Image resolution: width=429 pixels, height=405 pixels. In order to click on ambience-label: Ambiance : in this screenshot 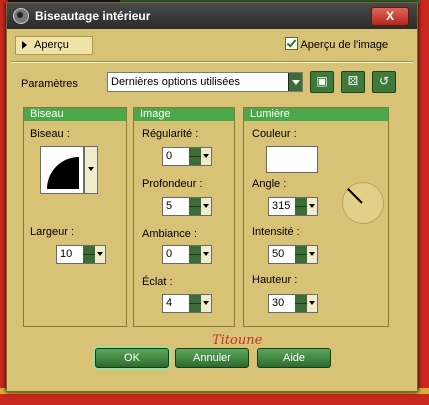, I will do `click(170, 234)`.